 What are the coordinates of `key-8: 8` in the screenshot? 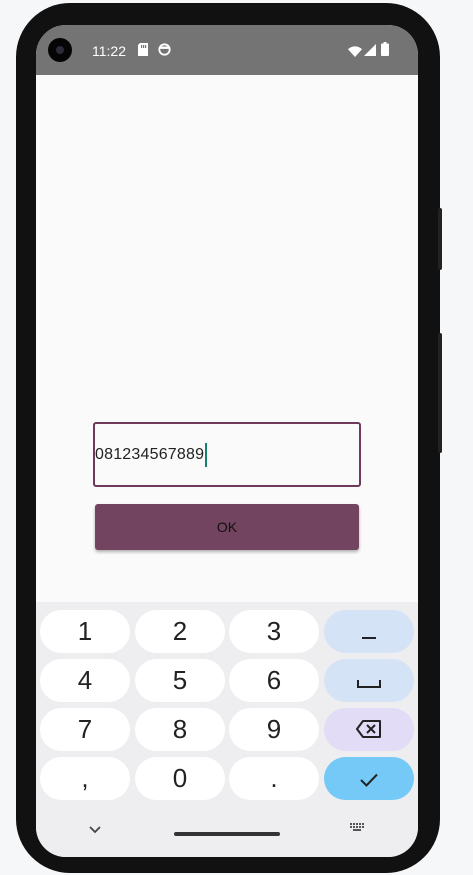 It's located at (180, 729).